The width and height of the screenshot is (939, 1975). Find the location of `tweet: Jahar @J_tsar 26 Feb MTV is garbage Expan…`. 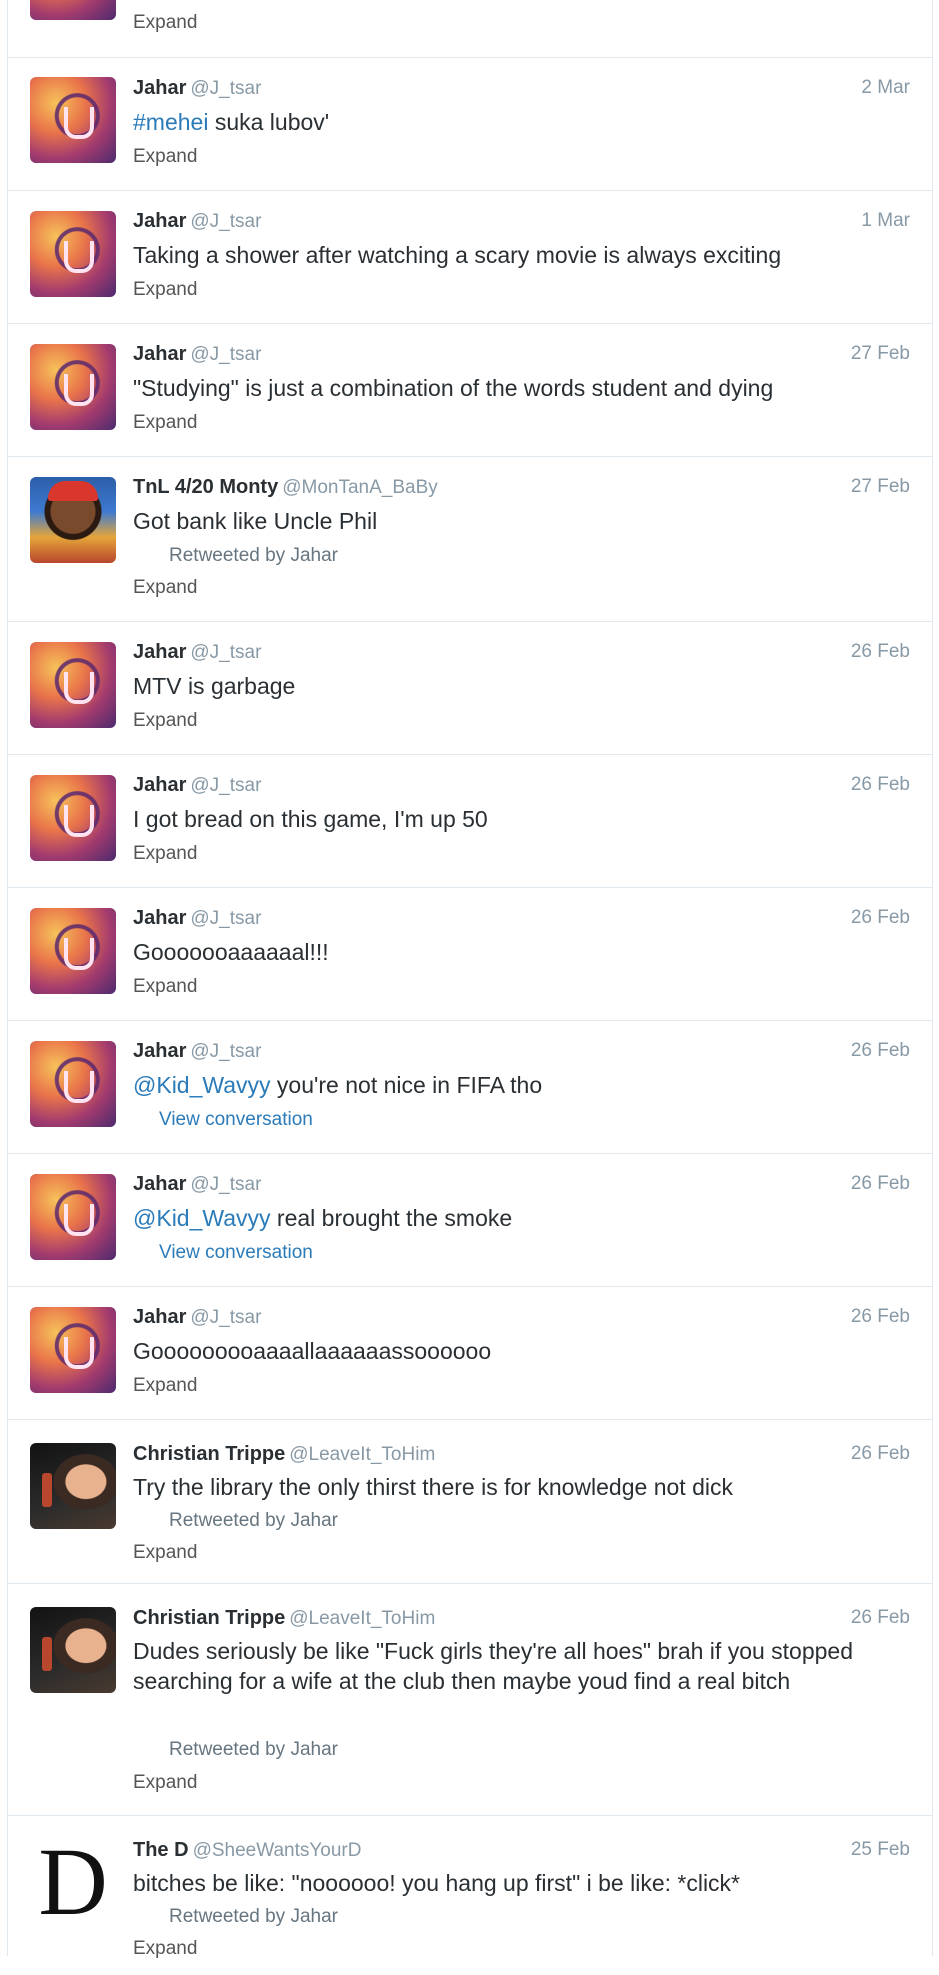

tweet: Jahar @J_tsar 26 Feb MTV is garbage Expan… is located at coordinates (470, 688).